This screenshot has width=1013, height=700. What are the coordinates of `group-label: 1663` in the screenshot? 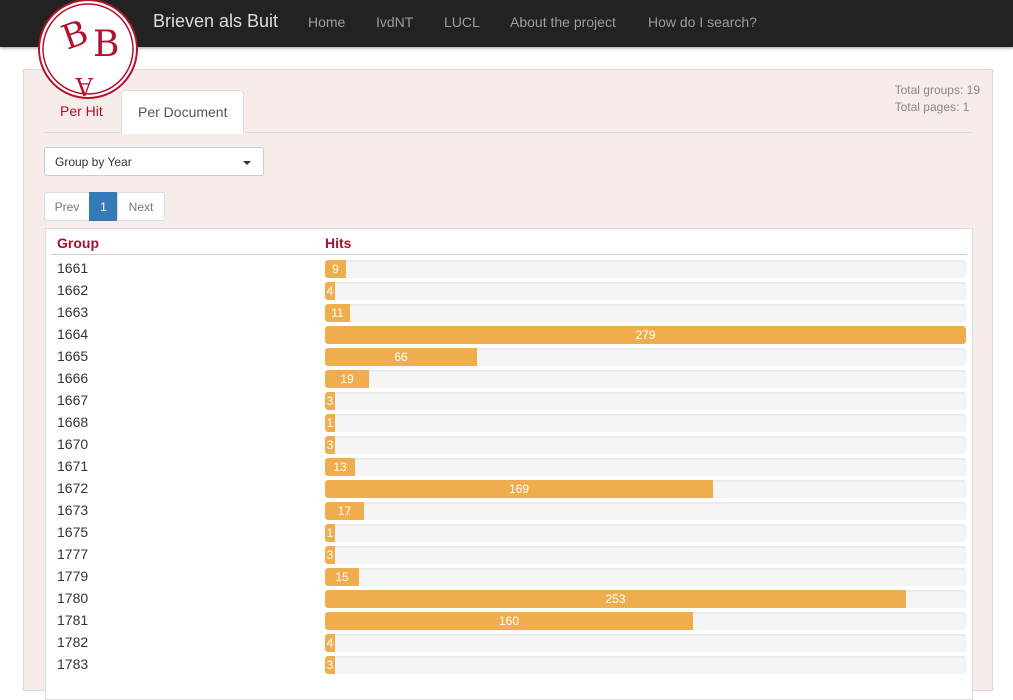 It's located at (72, 312).